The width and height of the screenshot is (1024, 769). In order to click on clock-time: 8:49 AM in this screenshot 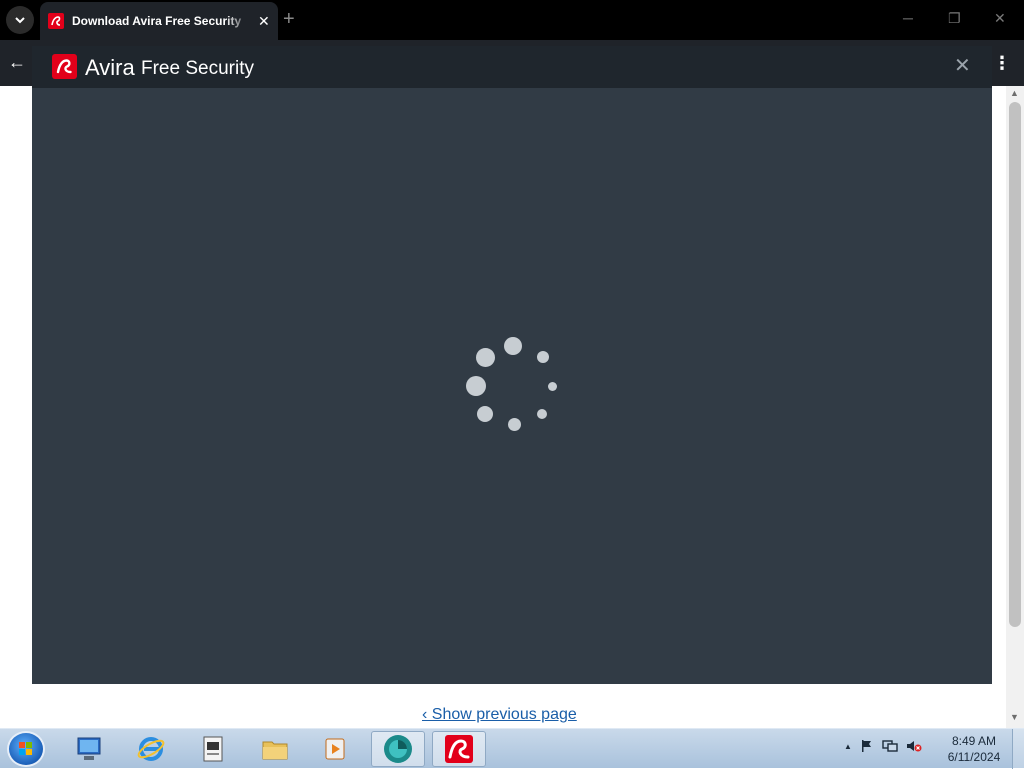, I will do `click(974, 741)`.